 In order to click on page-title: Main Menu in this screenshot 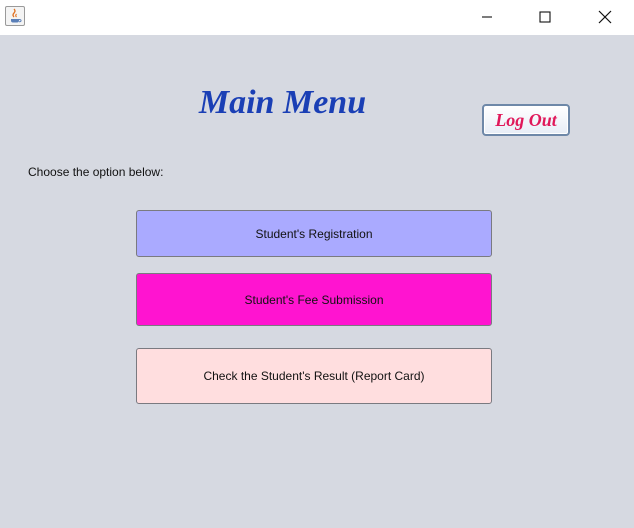, I will do `click(282, 102)`.